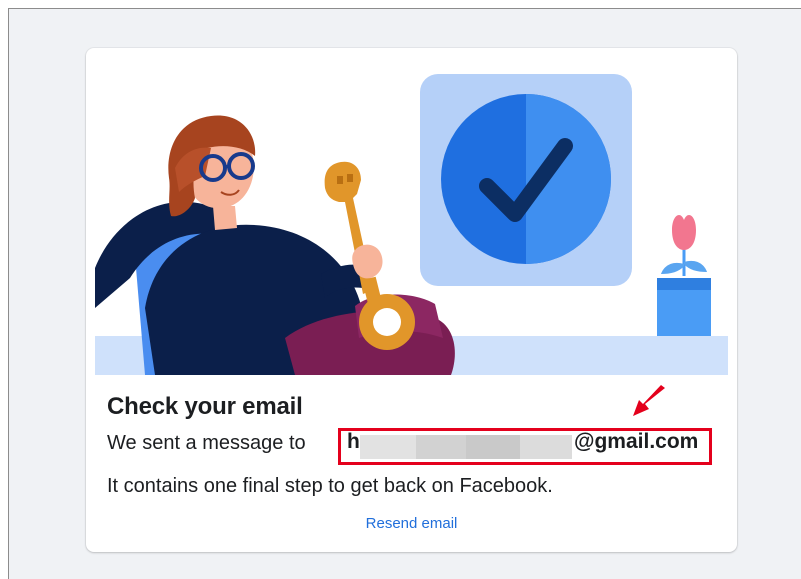 The width and height of the screenshot is (801, 579). Describe the element at coordinates (411, 523) in the screenshot. I see `resend-email-link: Resend email` at that location.